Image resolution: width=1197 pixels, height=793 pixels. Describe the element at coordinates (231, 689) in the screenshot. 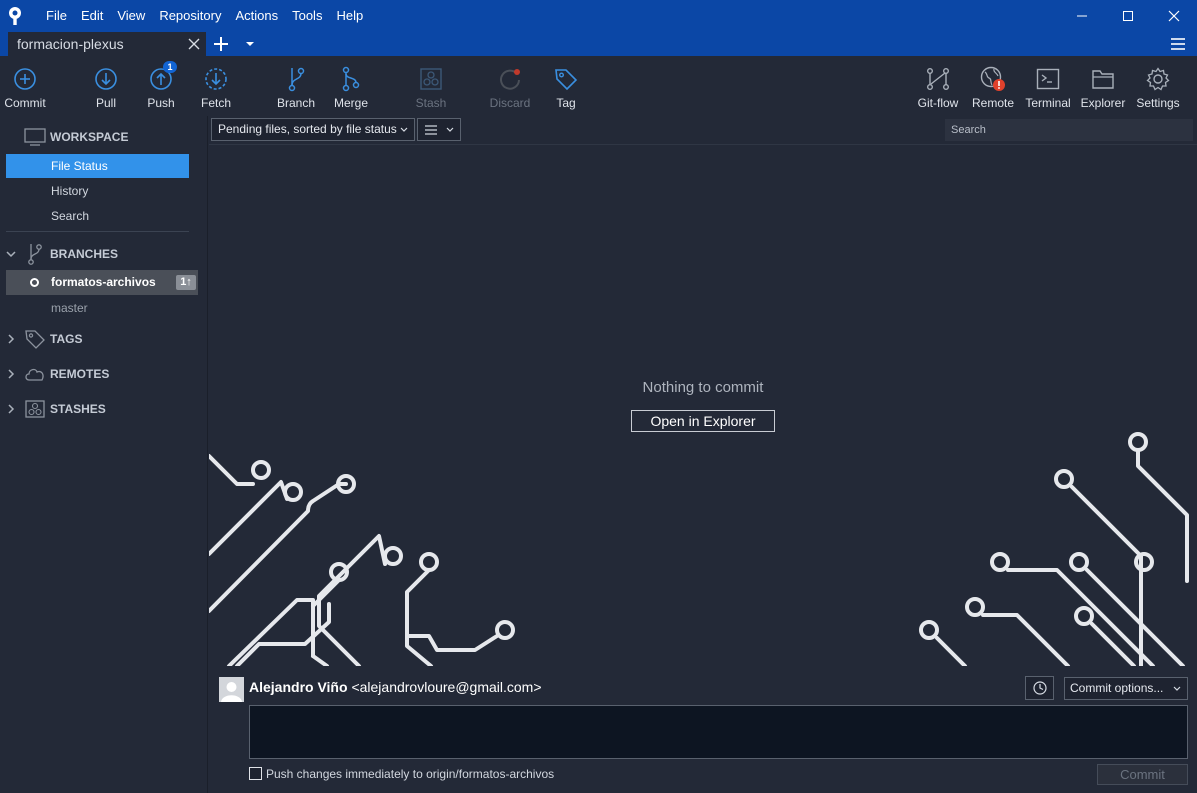

I see `avatar` at that location.